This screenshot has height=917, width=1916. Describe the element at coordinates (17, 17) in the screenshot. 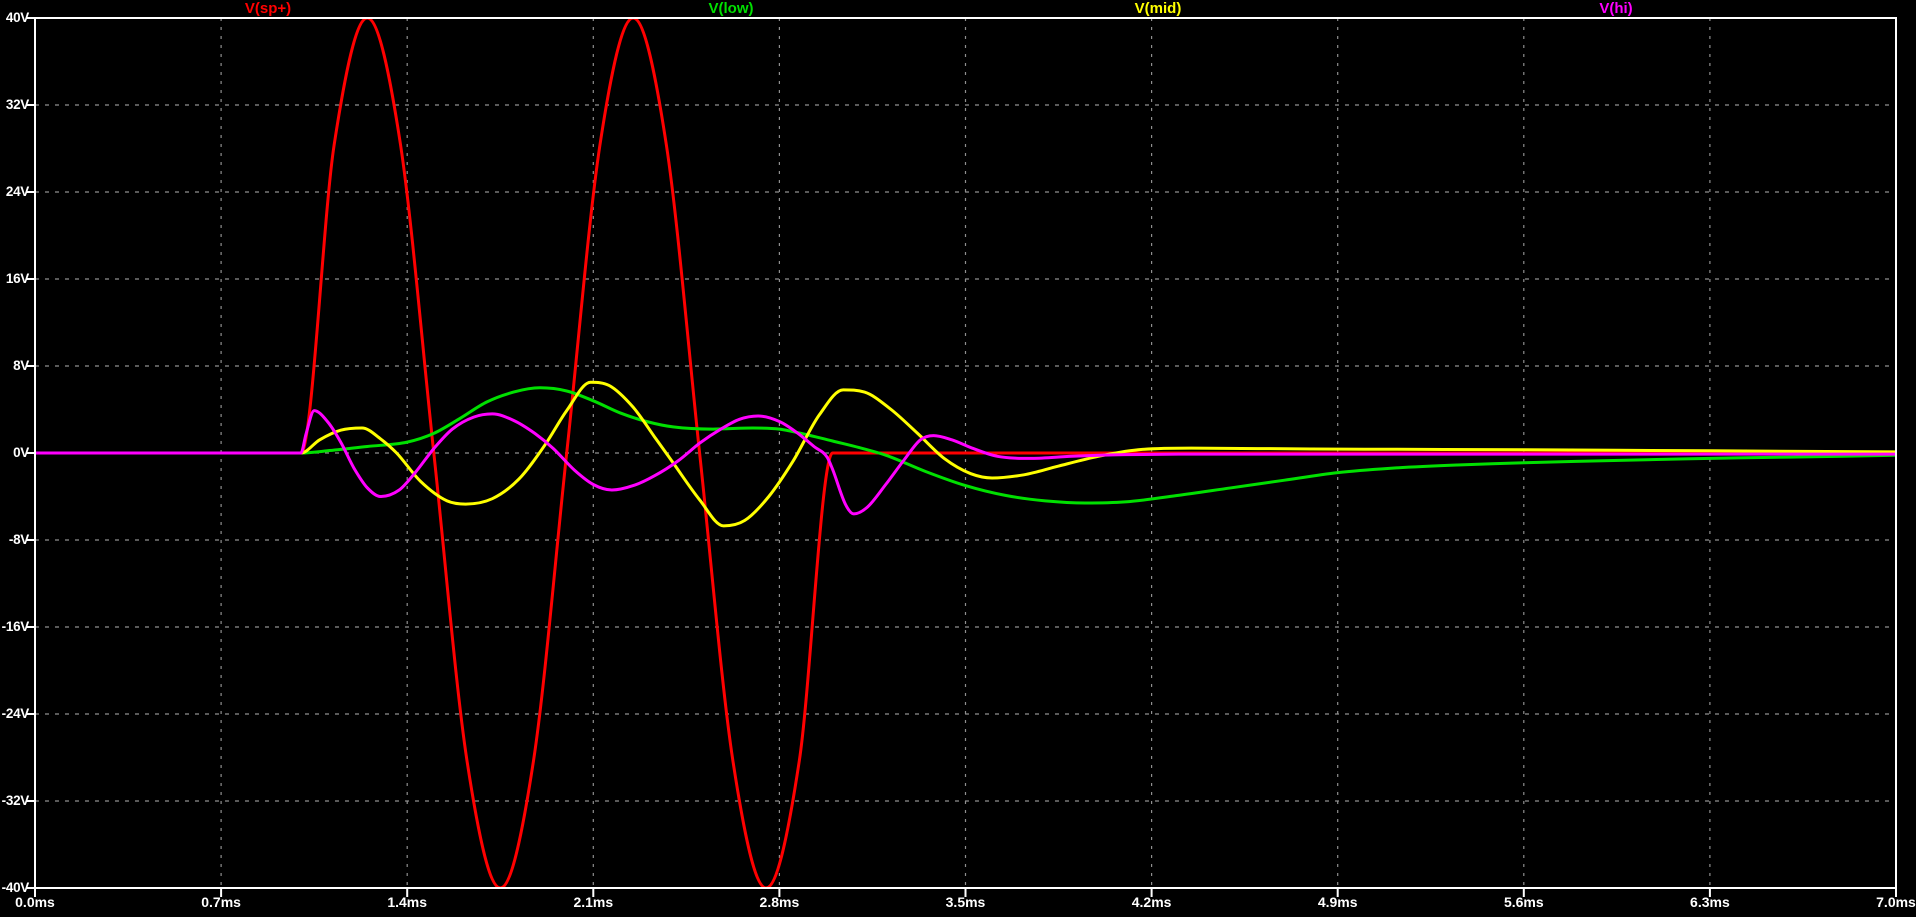

I see `y-tick-label: 40V` at that location.